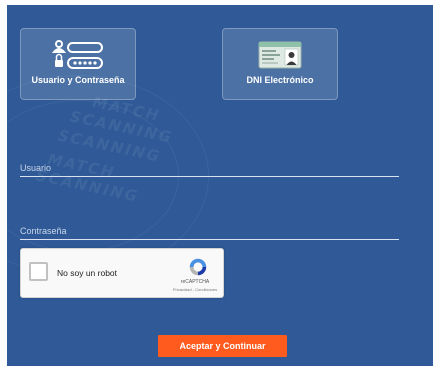  What do you see at coordinates (280, 57) in the screenshot?
I see `id-card-icon` at bounding box center [280, 57].